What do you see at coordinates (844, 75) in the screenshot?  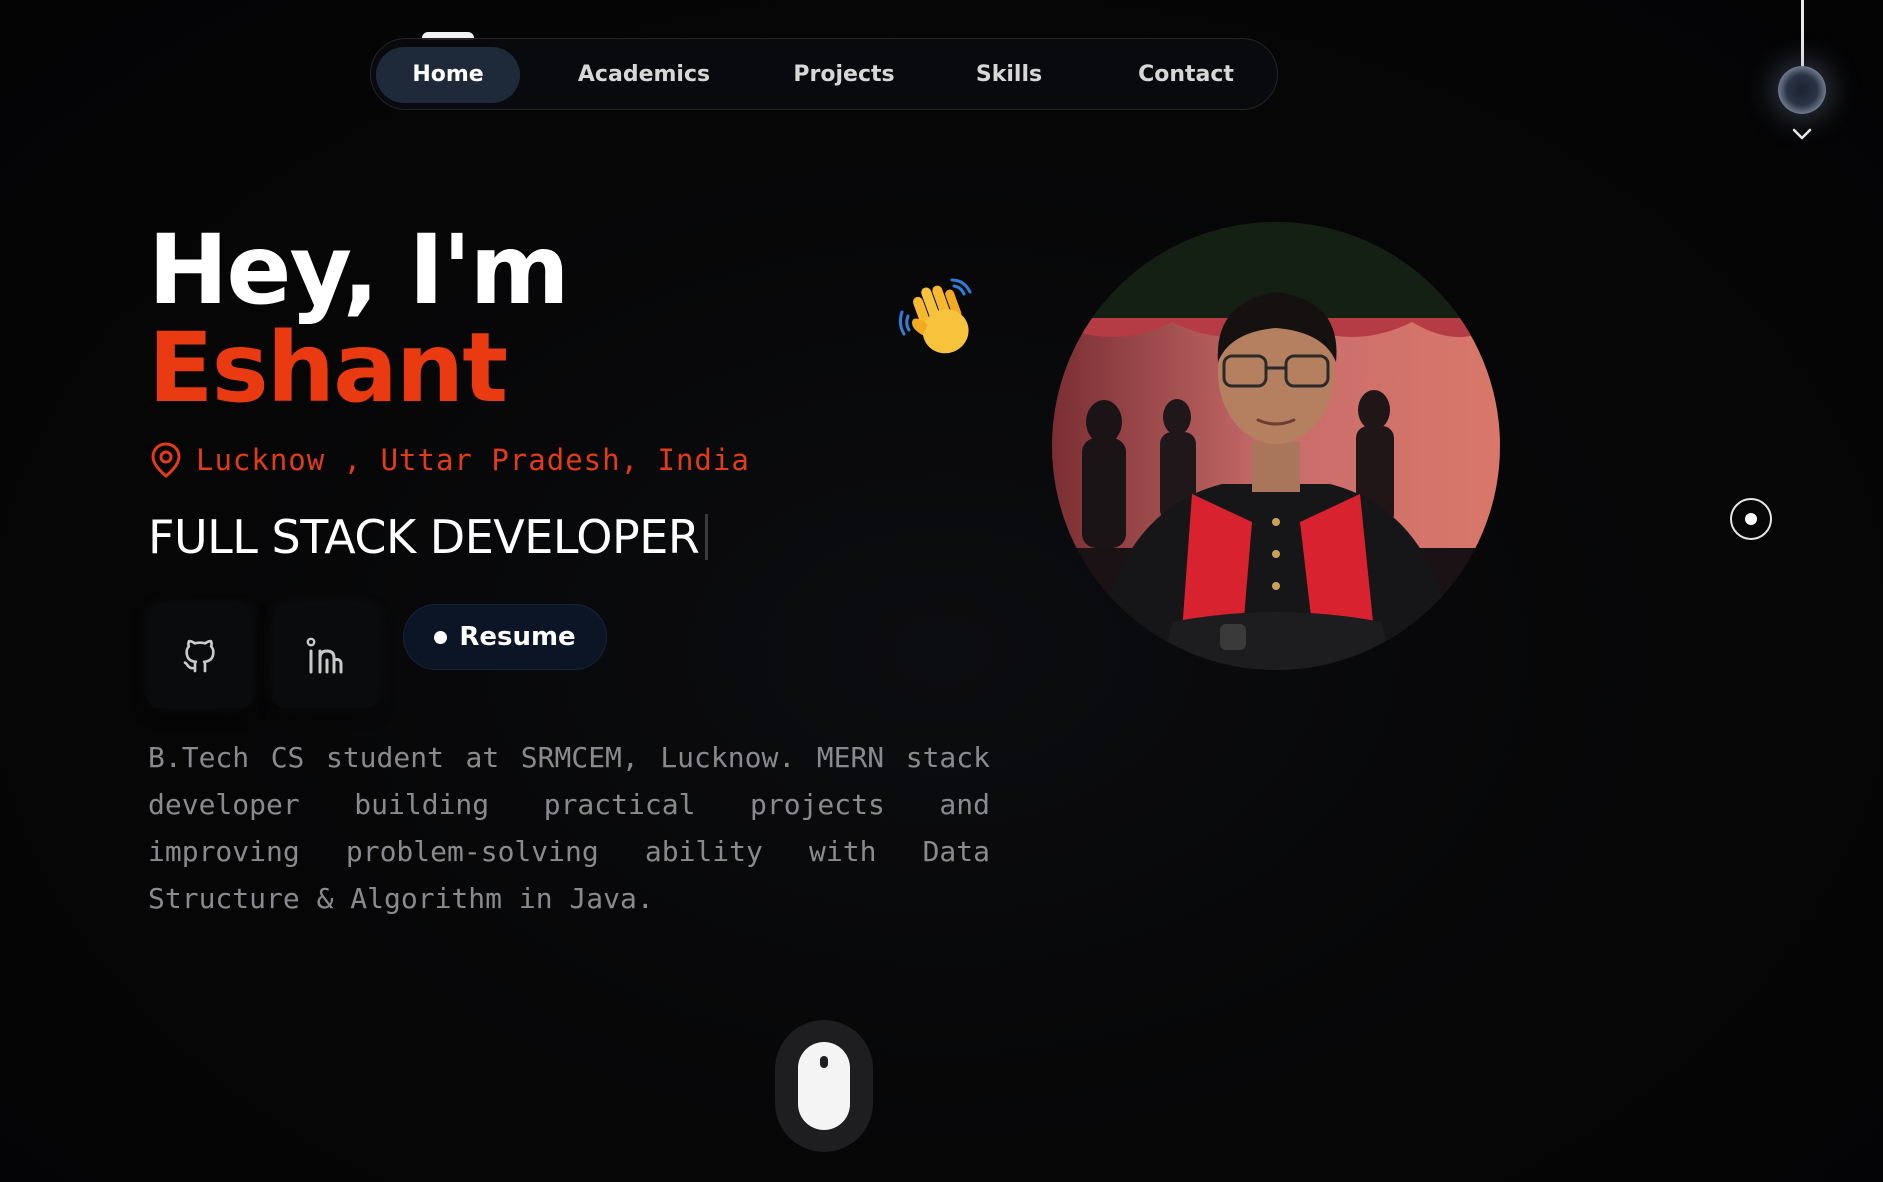 I see `nav-item-projects: Projects` at bounding box center [844, 75].